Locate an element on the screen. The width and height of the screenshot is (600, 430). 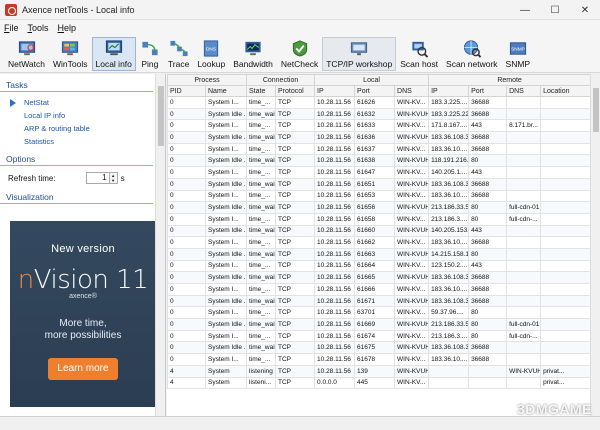
minimize-button: — is located at coordinates (525, 10).